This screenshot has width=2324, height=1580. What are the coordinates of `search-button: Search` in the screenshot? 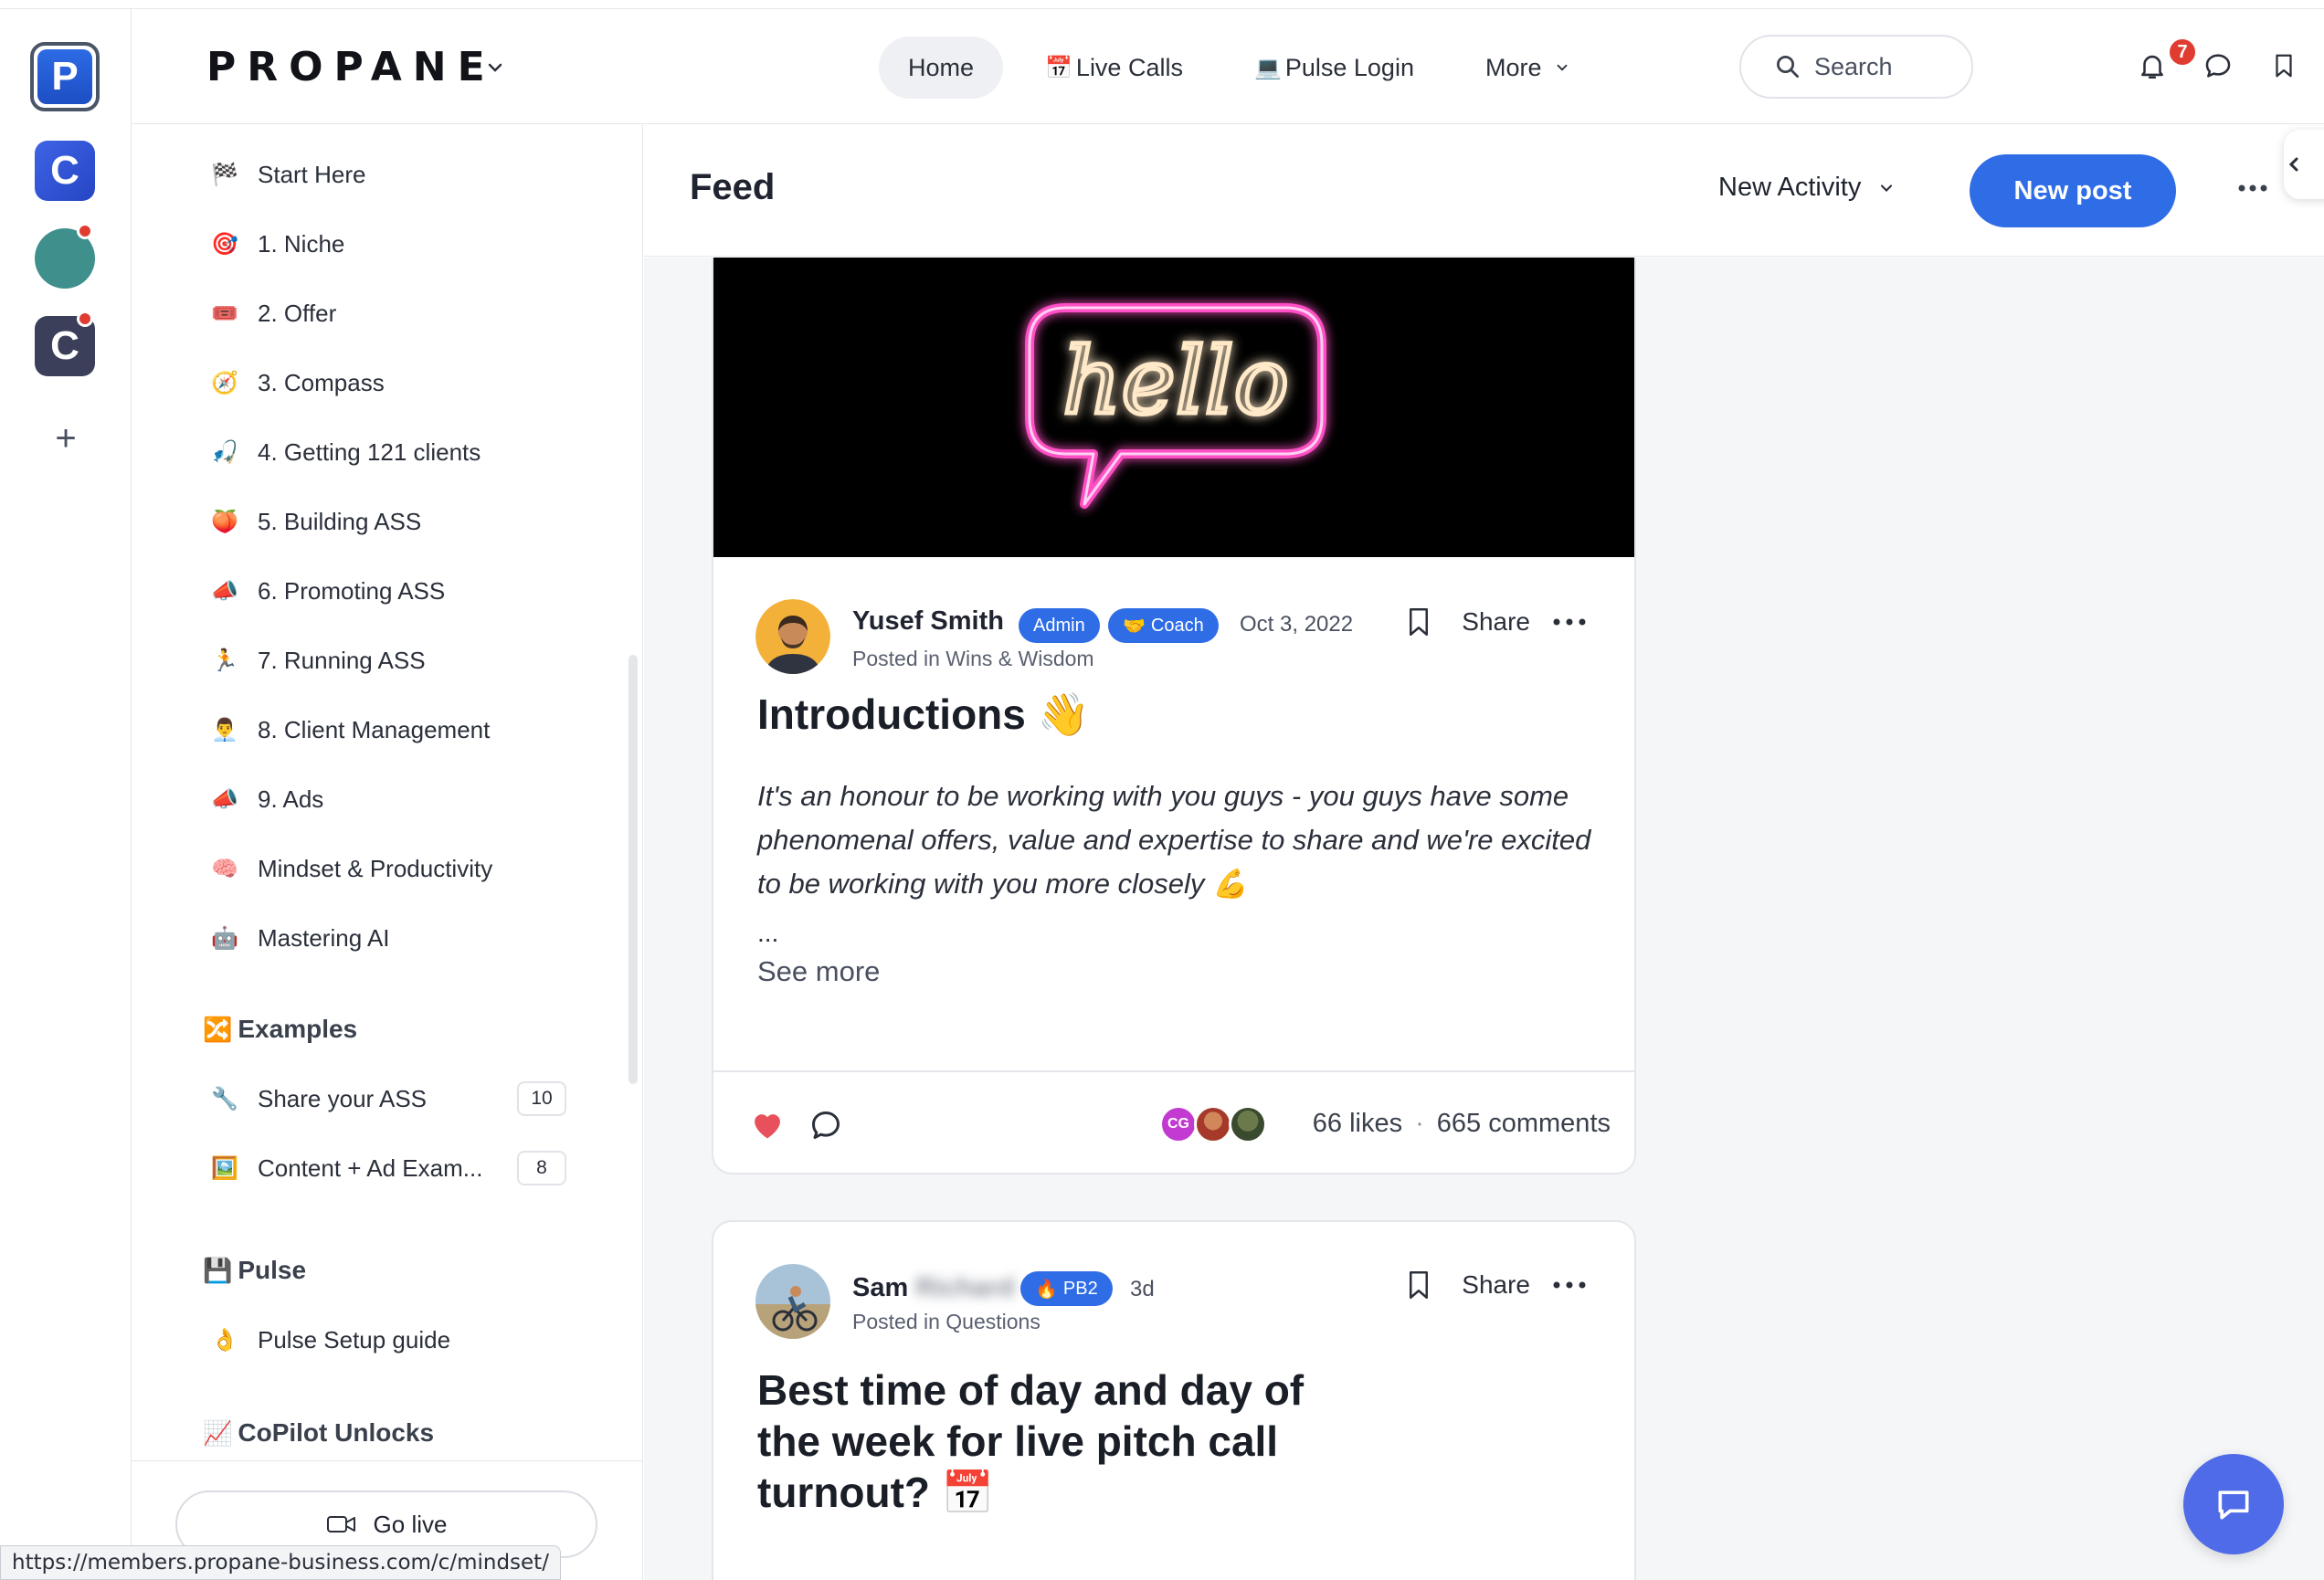 It's located at (1856, 67).